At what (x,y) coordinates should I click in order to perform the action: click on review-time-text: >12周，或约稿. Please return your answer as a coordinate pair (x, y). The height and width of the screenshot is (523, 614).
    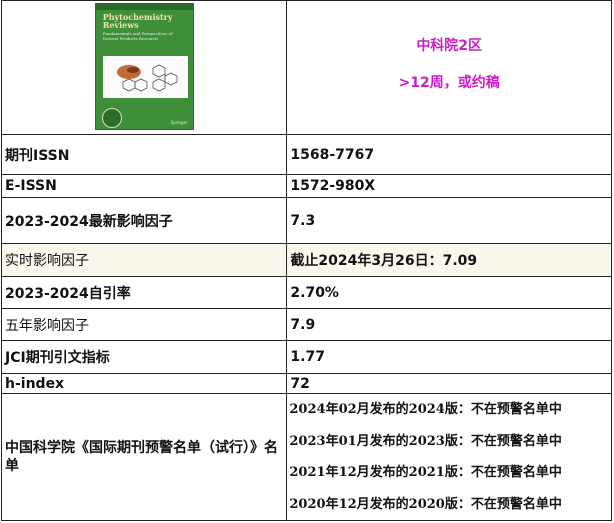
    Looking at the image, I should click on (449, 83).